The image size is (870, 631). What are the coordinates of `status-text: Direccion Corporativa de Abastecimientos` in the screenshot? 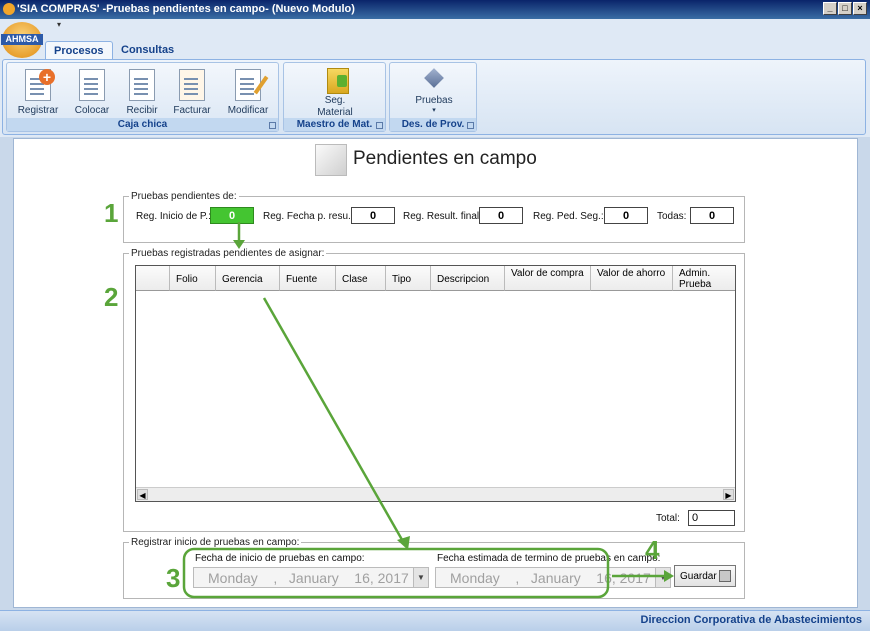 It's located at (751, 620).